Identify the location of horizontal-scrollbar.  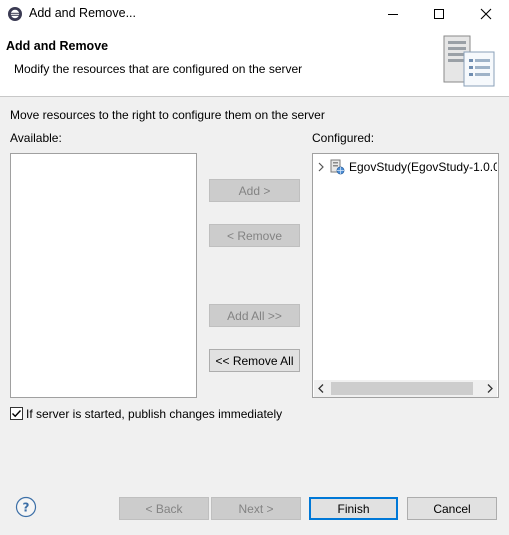
(405, 388).